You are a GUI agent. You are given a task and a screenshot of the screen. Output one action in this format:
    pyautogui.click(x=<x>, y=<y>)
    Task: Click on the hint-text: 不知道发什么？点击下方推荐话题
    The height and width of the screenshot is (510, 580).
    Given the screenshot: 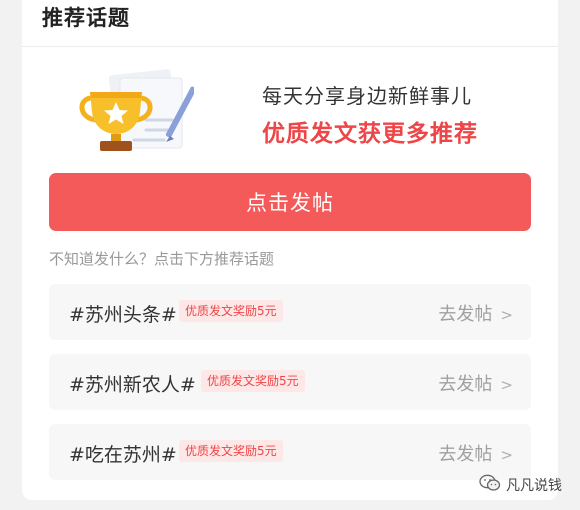 What is the action you would take?
    pyautogui.click(x=162, y=259)
    